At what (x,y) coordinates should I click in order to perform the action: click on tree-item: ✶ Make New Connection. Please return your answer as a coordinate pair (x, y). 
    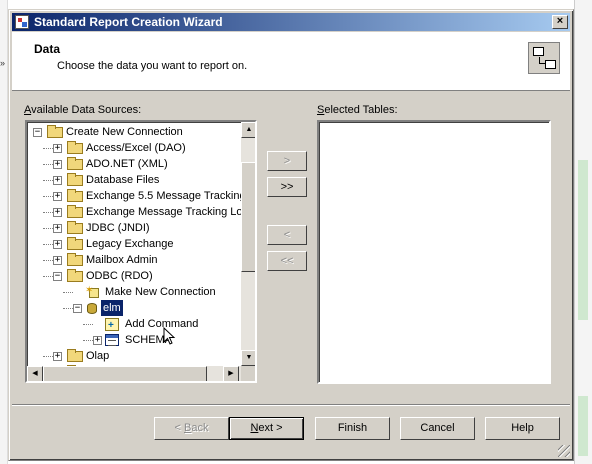
    Looking at the image, I should click on (134, 292).